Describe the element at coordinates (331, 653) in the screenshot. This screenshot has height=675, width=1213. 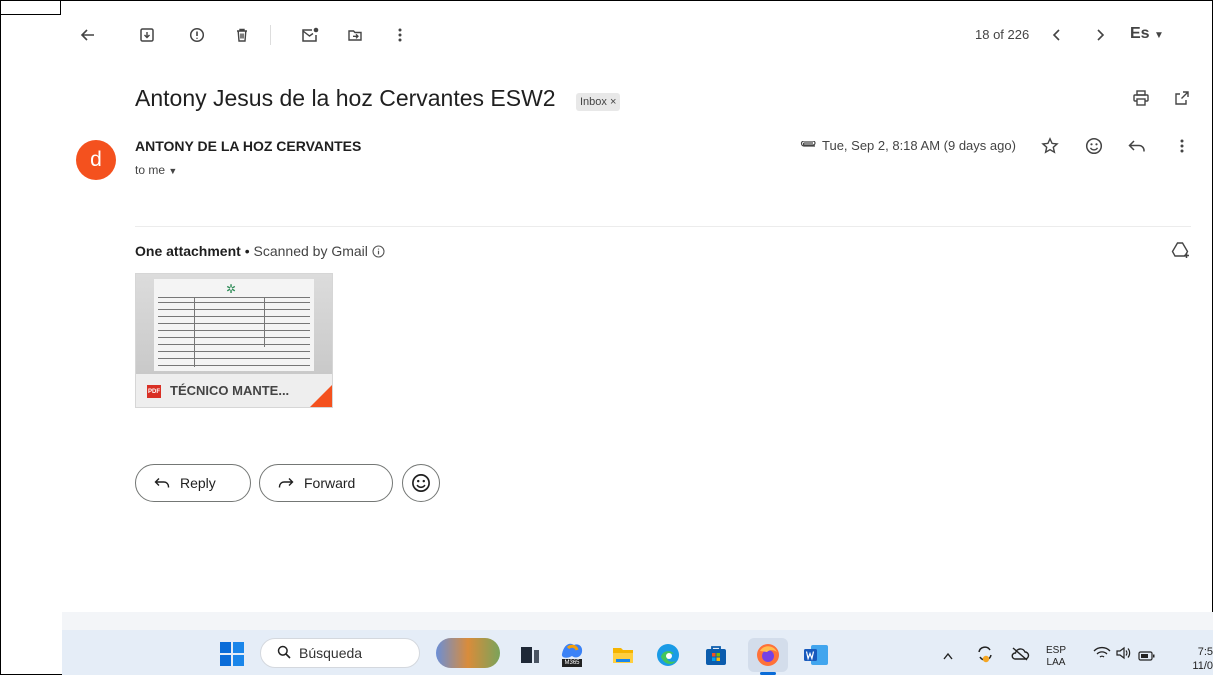
I see `search-placeholder: Búsqueda` at that location.